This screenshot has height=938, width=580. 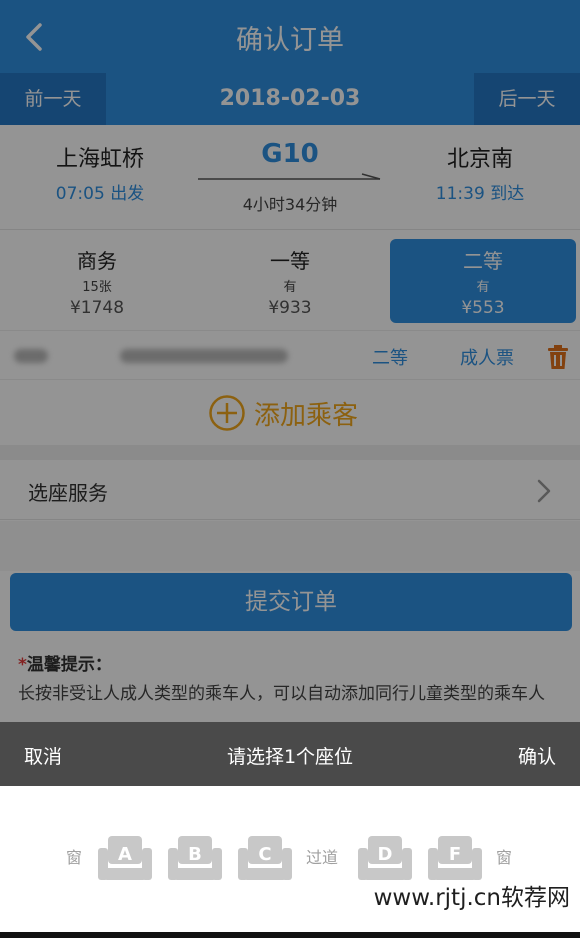 I want to click on site-watermark: www.rjtj.cn软荐网, so click(x=471, y=898).